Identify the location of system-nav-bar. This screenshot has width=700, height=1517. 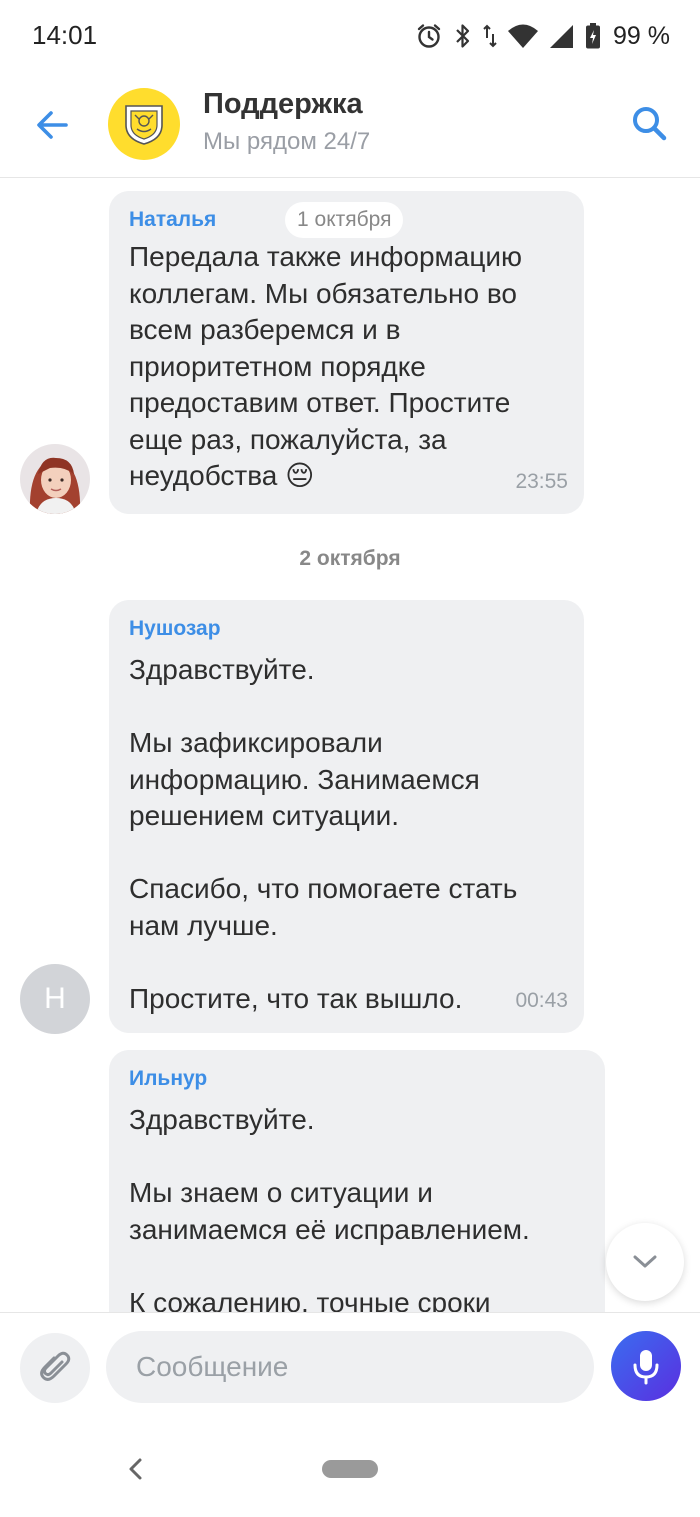
(350, 1469).